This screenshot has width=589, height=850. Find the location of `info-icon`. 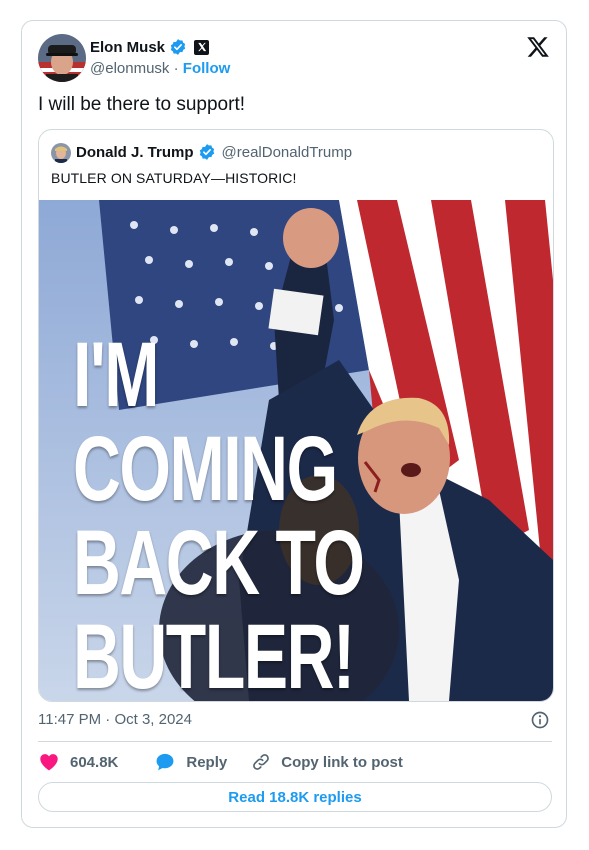

info-icon is located at coordinates (540, 720).